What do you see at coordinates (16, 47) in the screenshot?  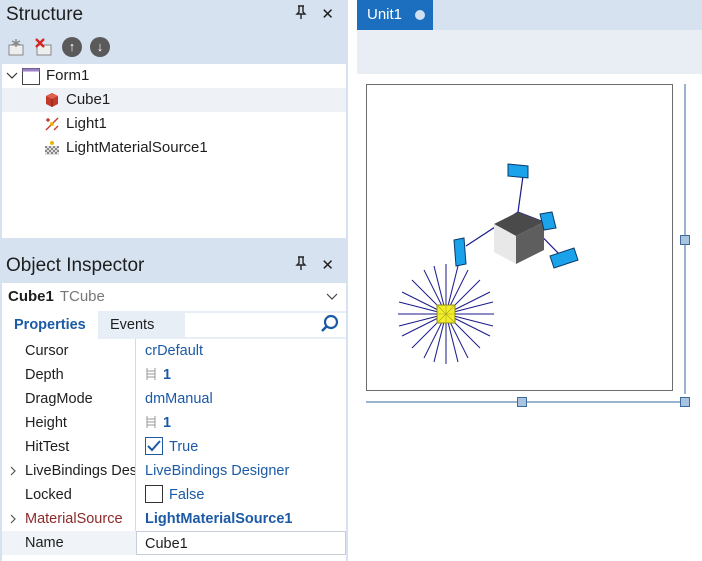 I see `new-item-icon` at bounding box center [16, 47].